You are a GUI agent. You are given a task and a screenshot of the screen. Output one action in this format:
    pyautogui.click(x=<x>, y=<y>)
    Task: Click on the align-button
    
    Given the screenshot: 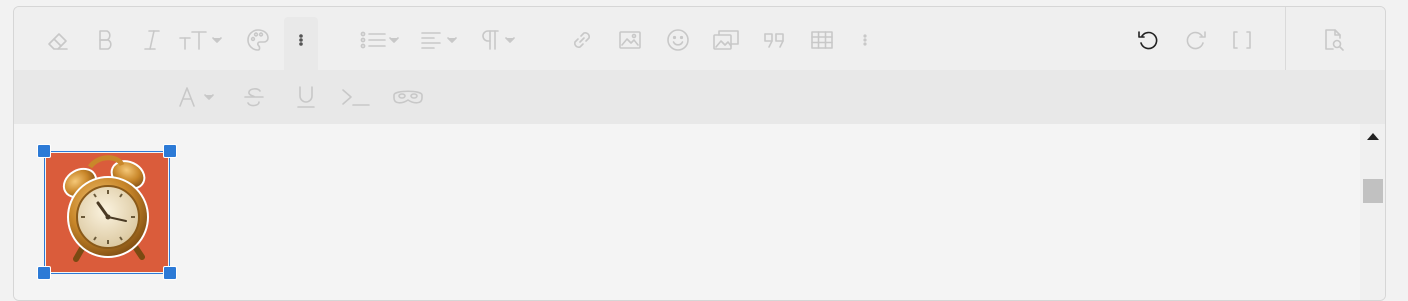 What is the action you would take?
    pyautogui.click(x=441, y=40)
    